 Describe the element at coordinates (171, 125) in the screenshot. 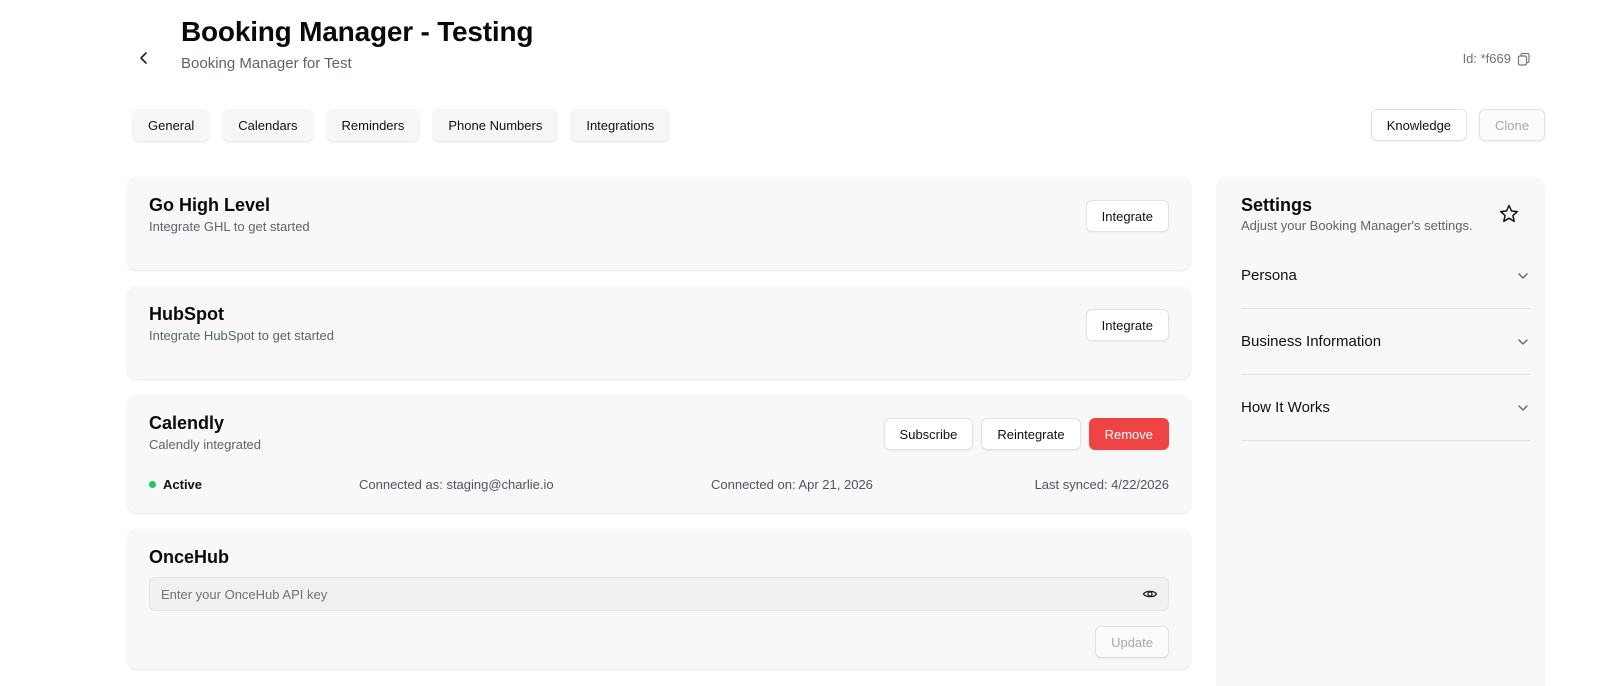

I see `tab-general: General` at that location.